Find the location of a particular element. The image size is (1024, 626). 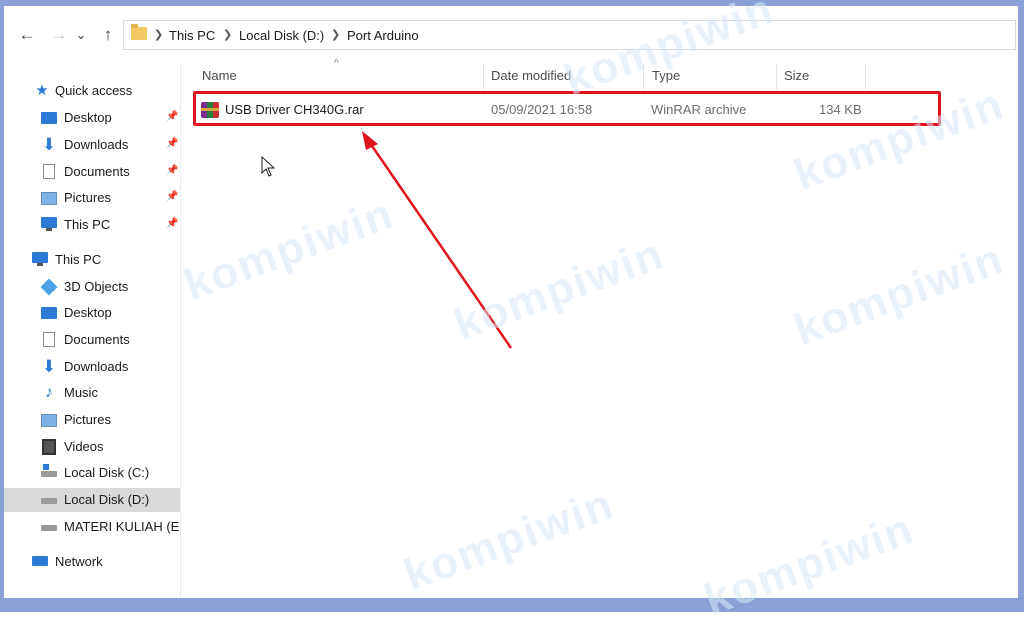

annotation-arrow is located at coordinates (437, 240).